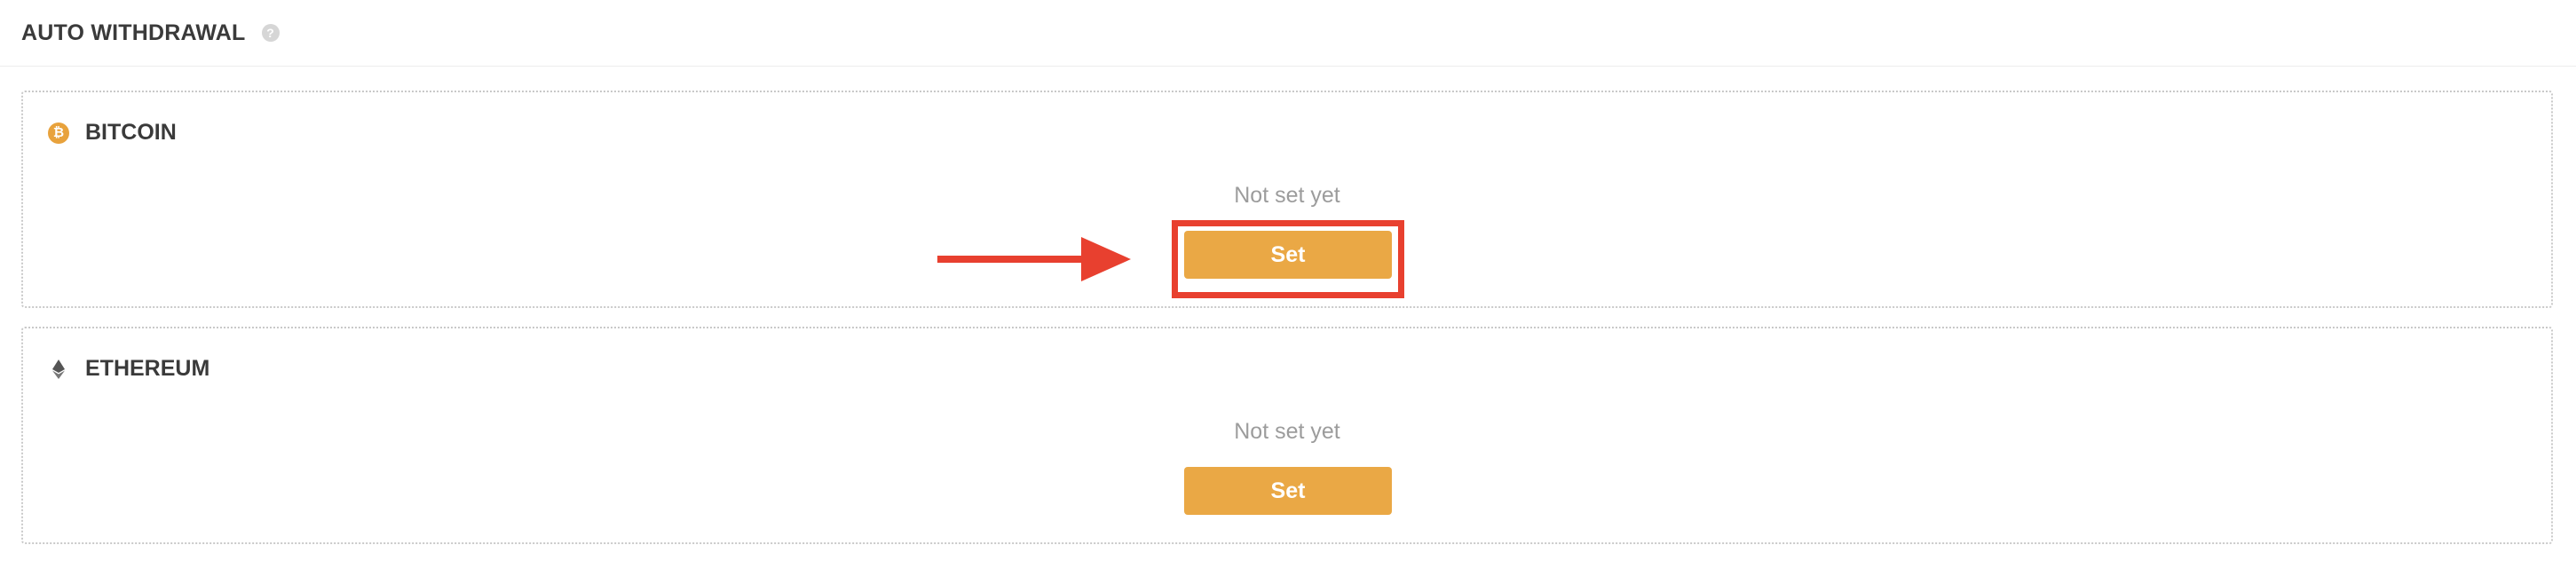 This screenshot has height=561, width=2576. I want to click on coin-name-ethereum: ETHEREUM, so click(147, 368).